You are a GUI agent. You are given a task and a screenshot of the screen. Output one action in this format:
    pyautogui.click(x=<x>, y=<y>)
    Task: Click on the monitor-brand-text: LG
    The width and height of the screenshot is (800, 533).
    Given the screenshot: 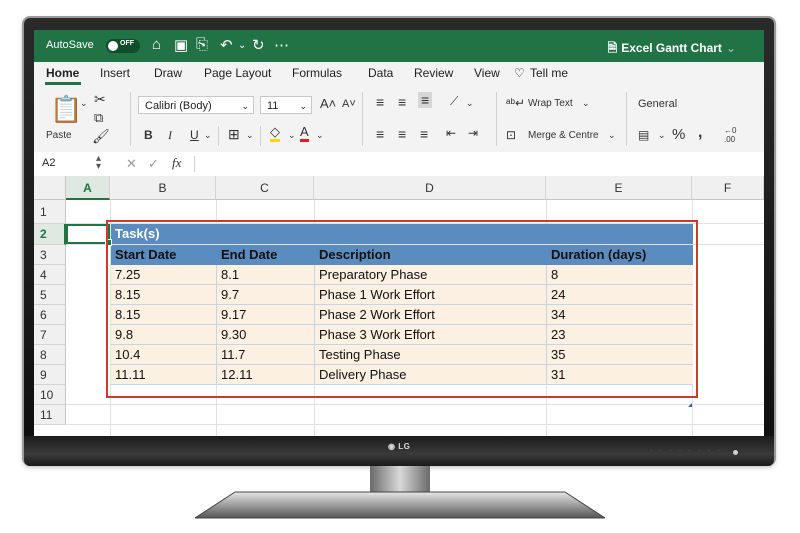 What is the action you would take?
    pyautogui.click(x=404, y=446)
    